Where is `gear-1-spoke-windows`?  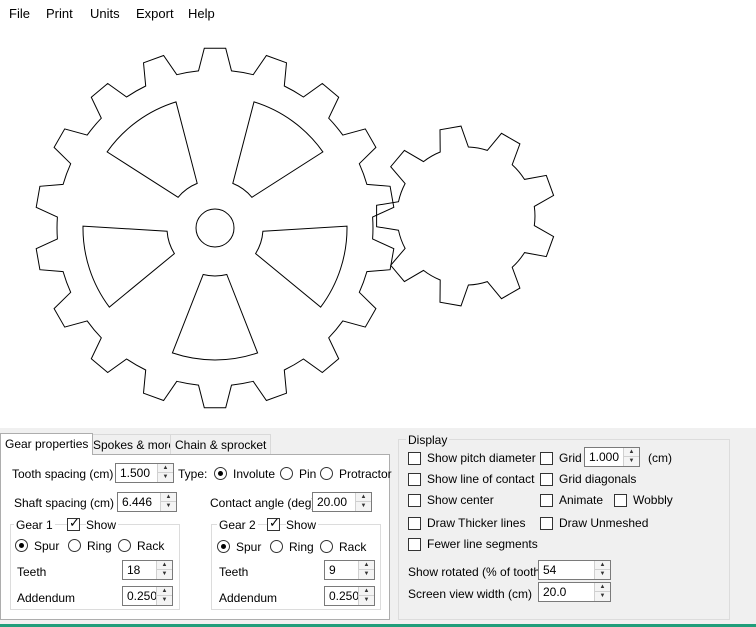 gear-1-spoke-windows is located at coordinates (215, 231).